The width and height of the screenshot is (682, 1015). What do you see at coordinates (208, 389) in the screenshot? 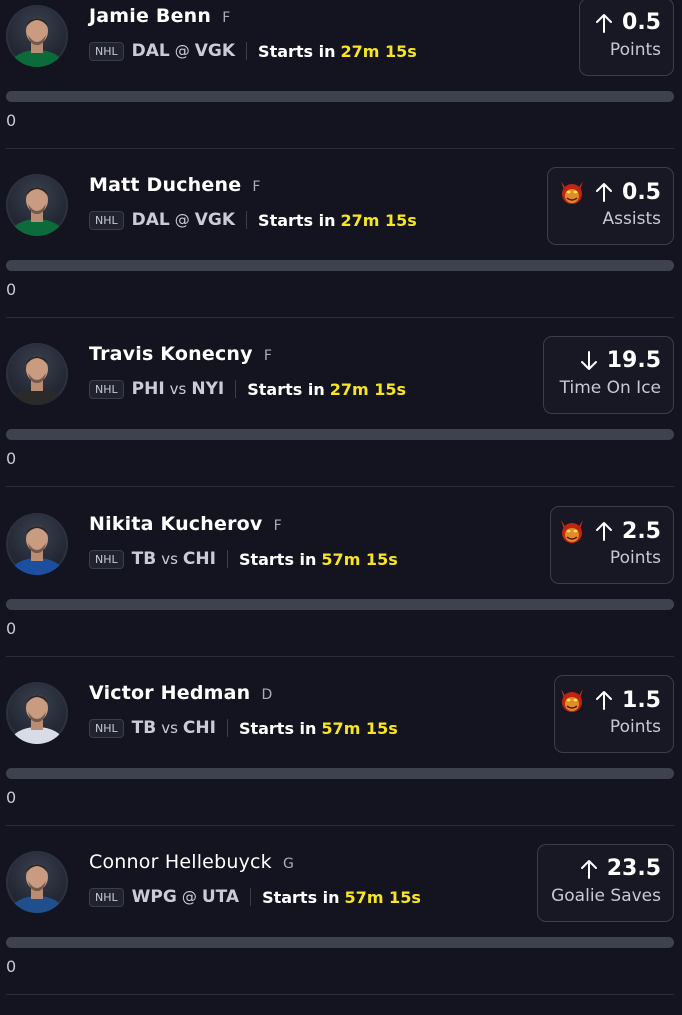
I see `opponent-abbr: NYI` at bounding box center [208, 389].